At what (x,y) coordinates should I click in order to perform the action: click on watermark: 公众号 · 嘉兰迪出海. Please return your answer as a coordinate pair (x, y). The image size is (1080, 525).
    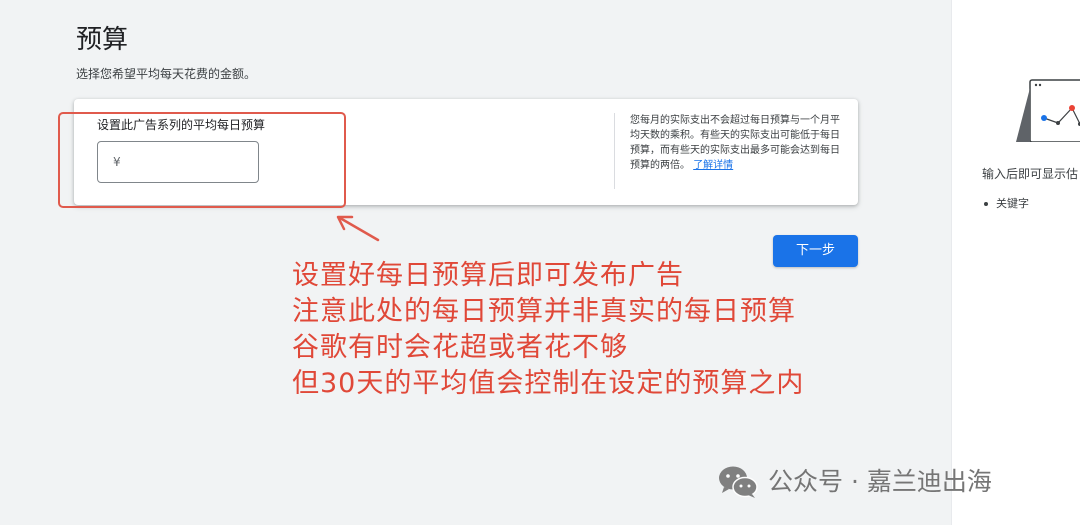
    Looking at the image, I should click on (855, 482).